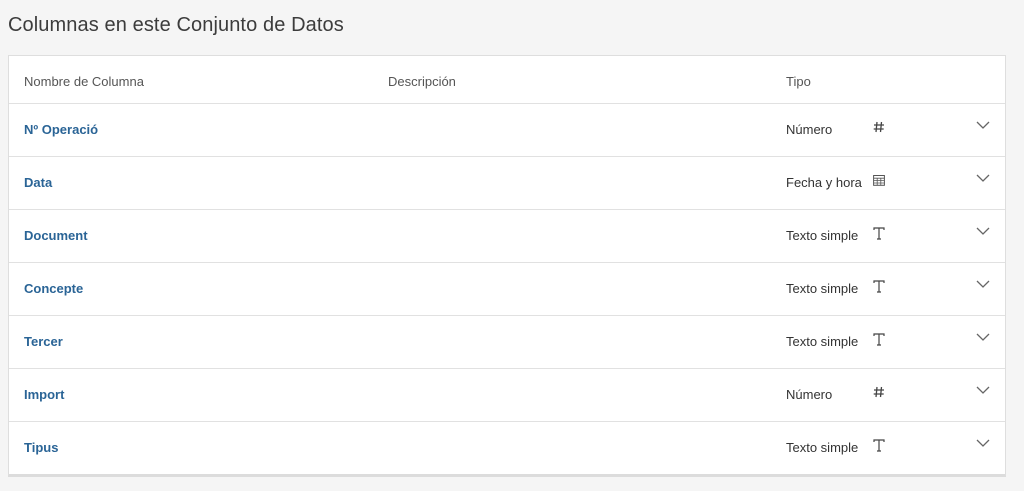 This screenshot has height=491, width=1024. Describe the element at coordinates (38, 182) in the screenshot. I see `column-name-link: Data` at that location.